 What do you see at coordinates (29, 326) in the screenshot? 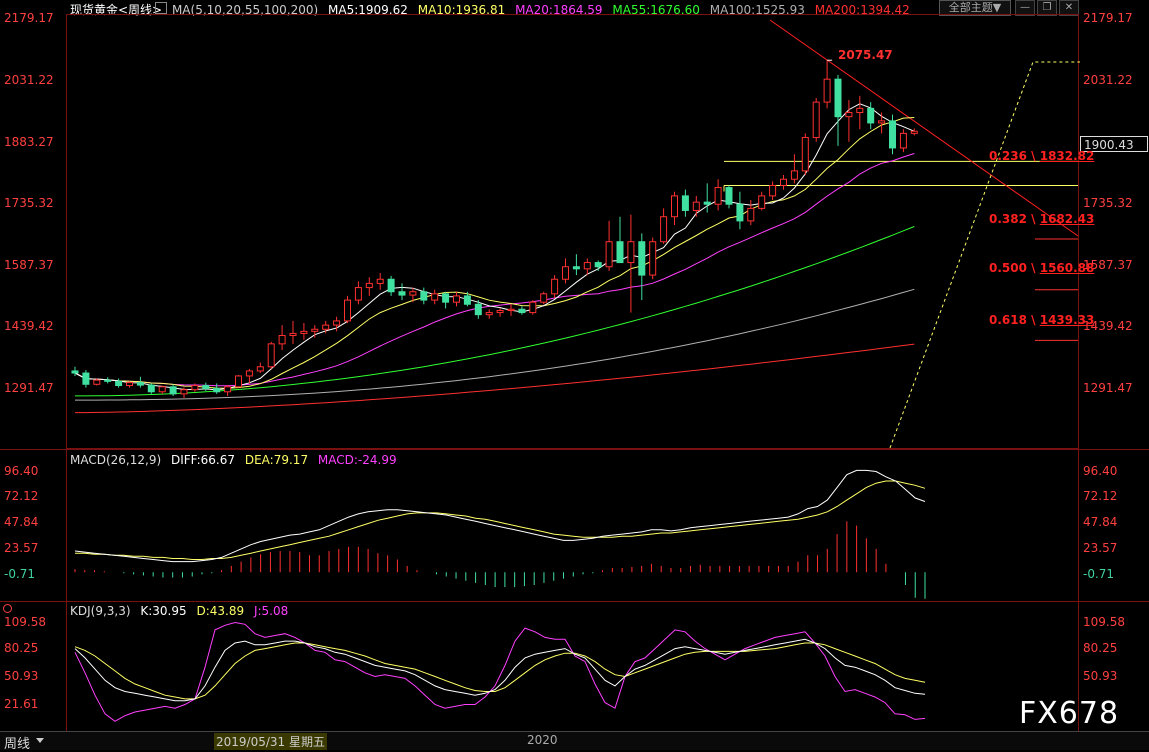
I see `price-axis-left-5: 1439.42` at bounding box center [29, 326].